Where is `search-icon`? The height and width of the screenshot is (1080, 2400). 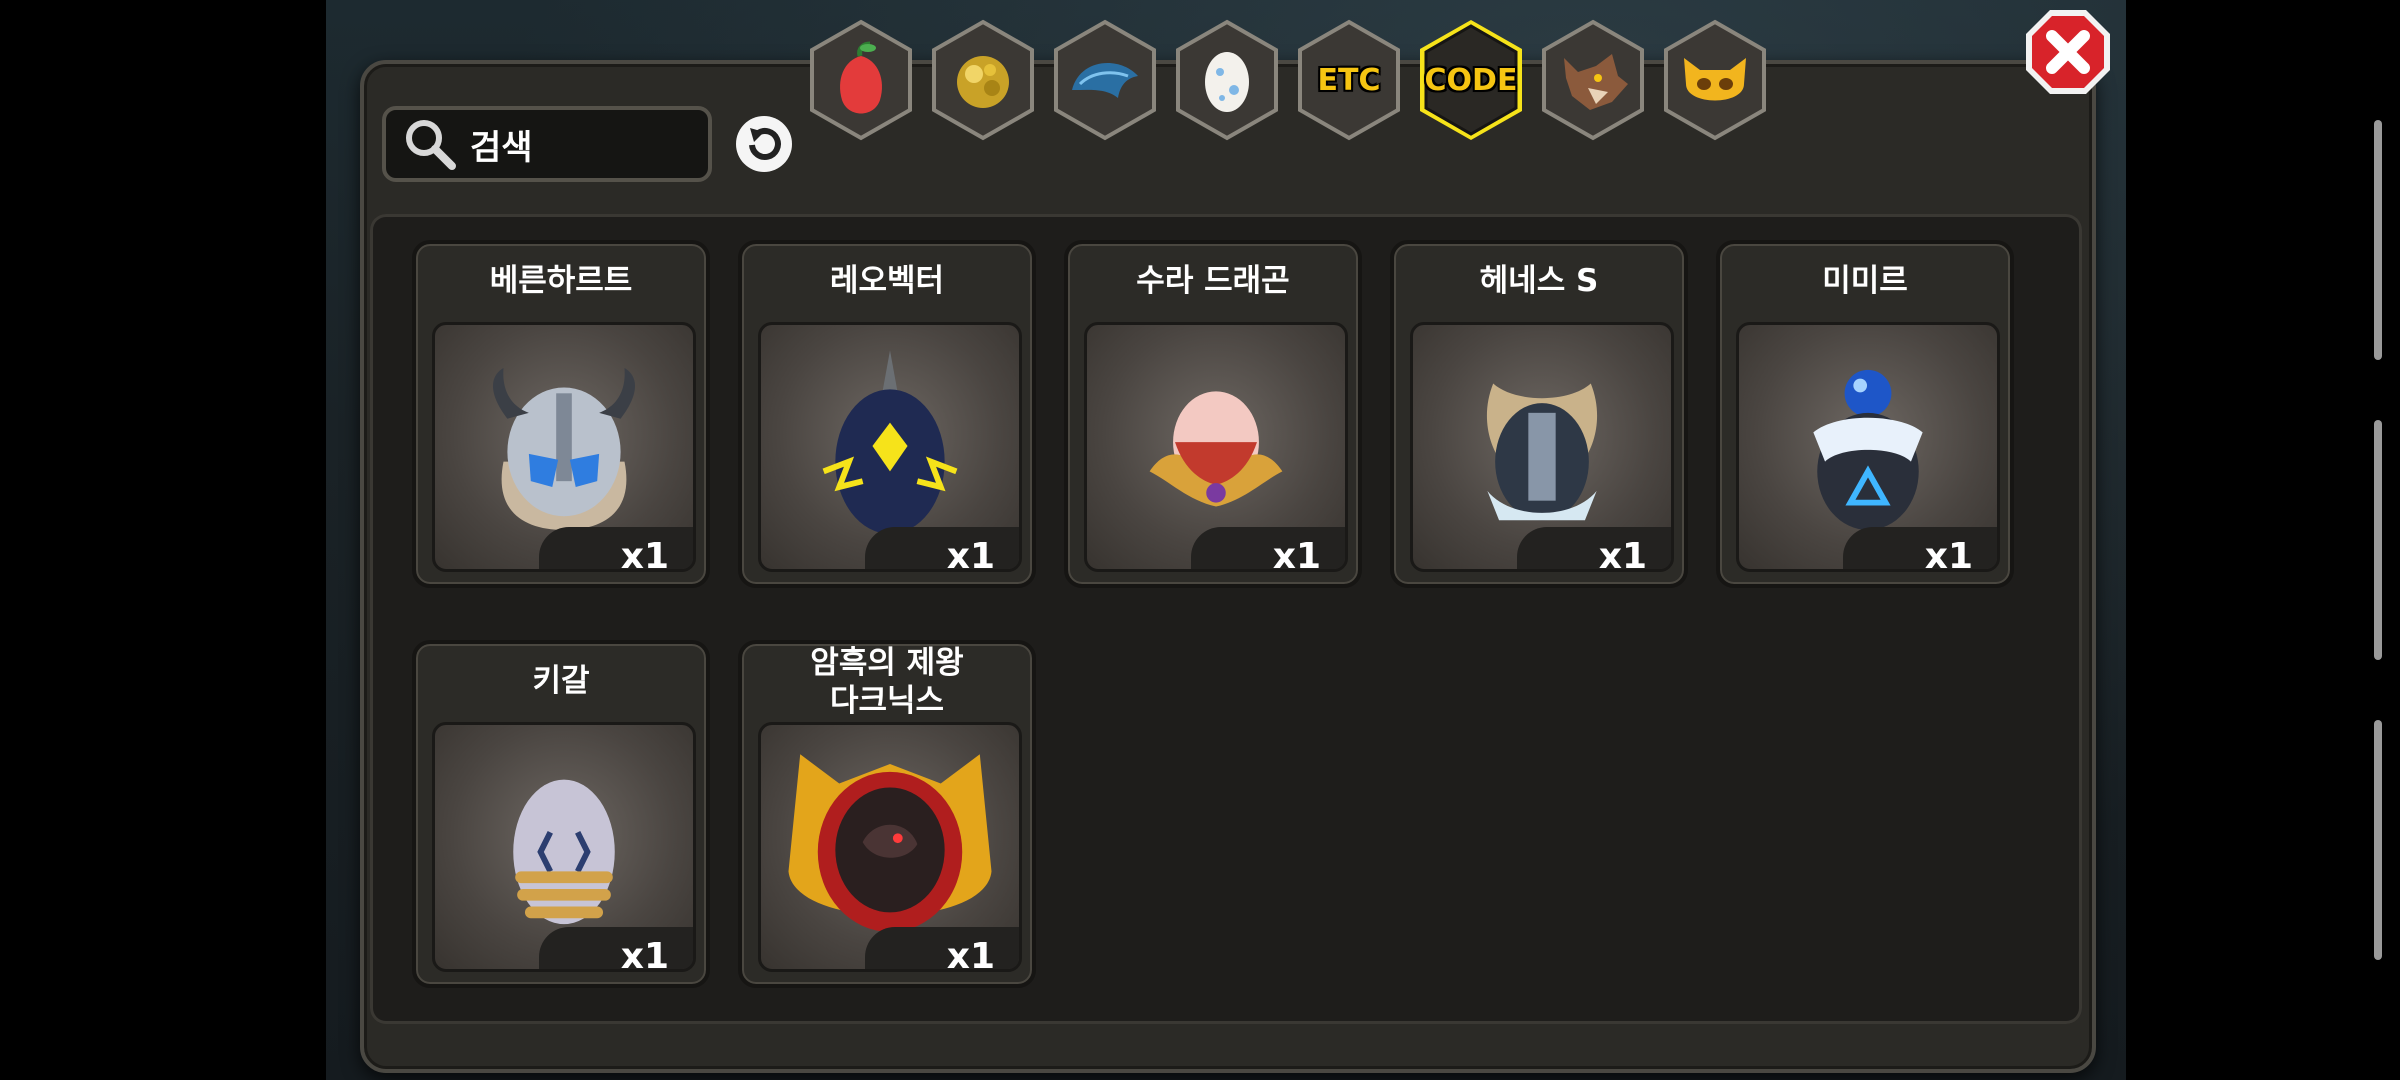
search-icon is located at coordinates (431, 145).